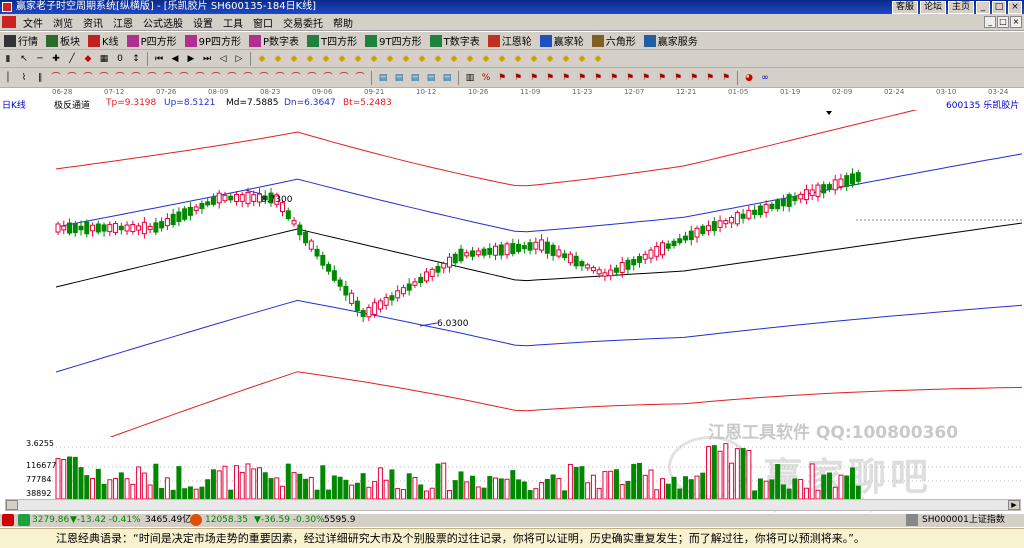 Image resolution: width=1024 pixels, height=548 pixels. I want to click on arrows-icon: ↕, so click(136, 59).